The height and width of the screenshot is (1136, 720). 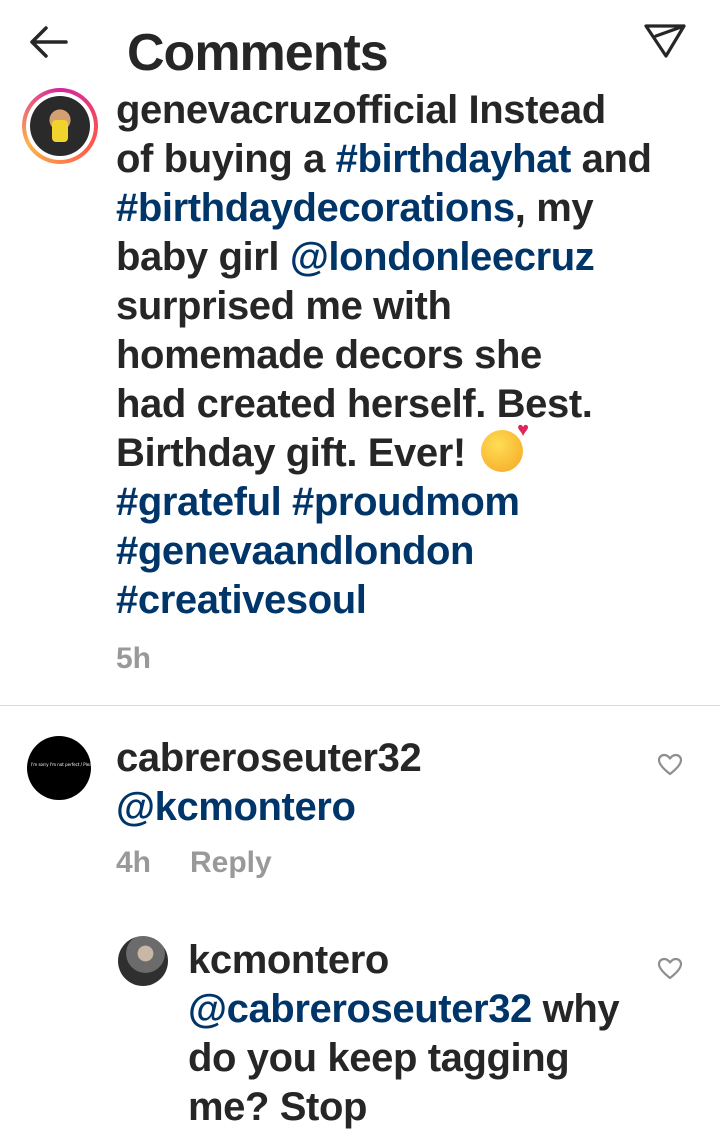 I want to click on text-line: Birthday gift. Ever!, so click(x=411, y=449).